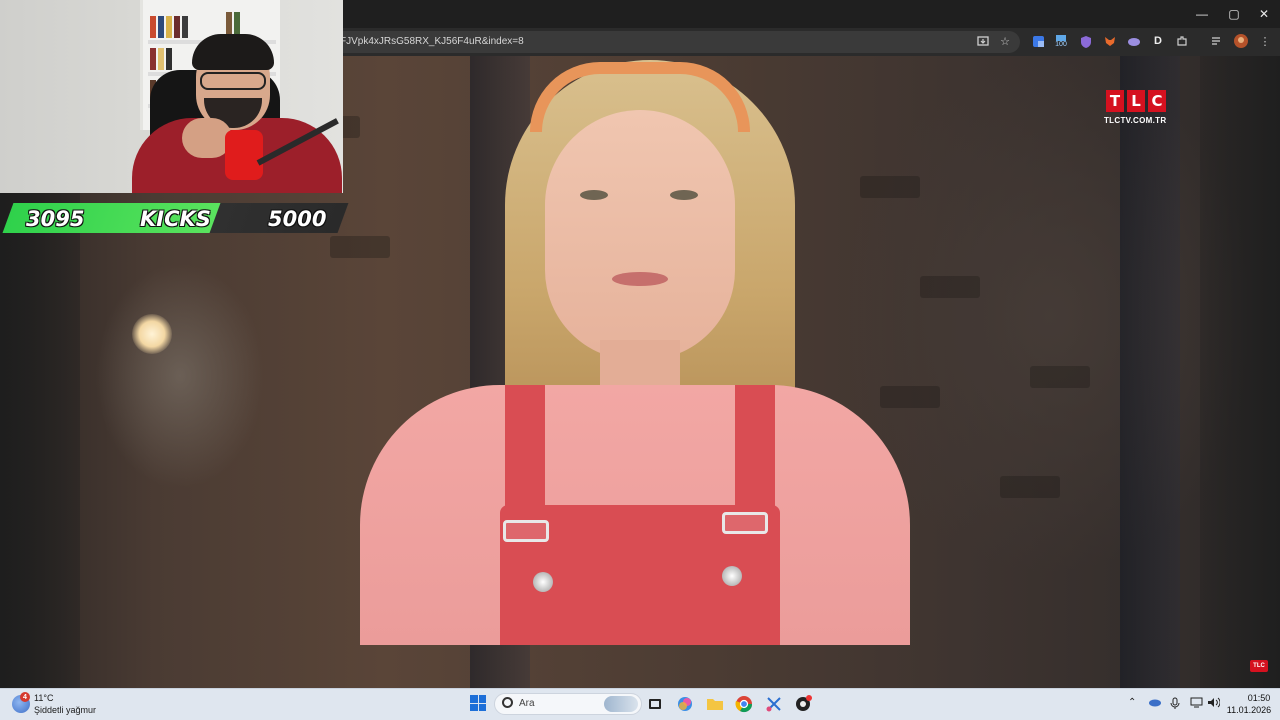  I want to click on extension-100-icon: 100, so click(1061, 41).